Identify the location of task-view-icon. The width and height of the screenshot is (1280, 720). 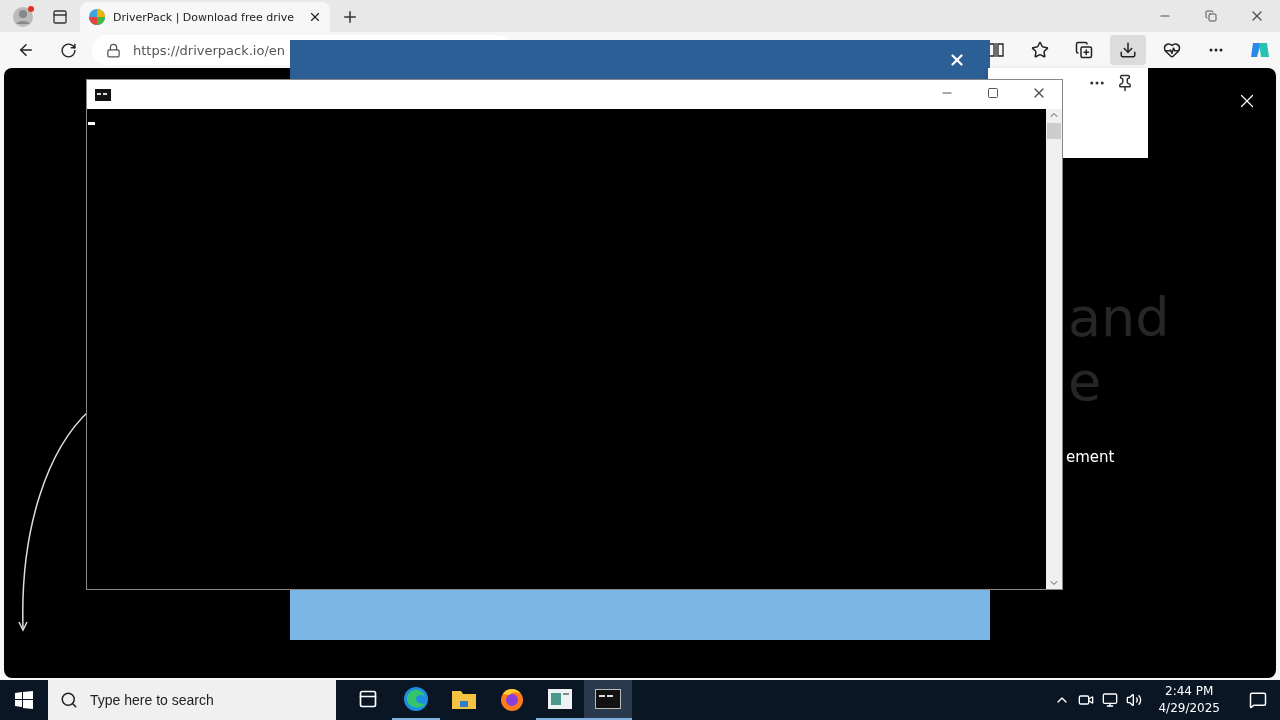
(368, 699).